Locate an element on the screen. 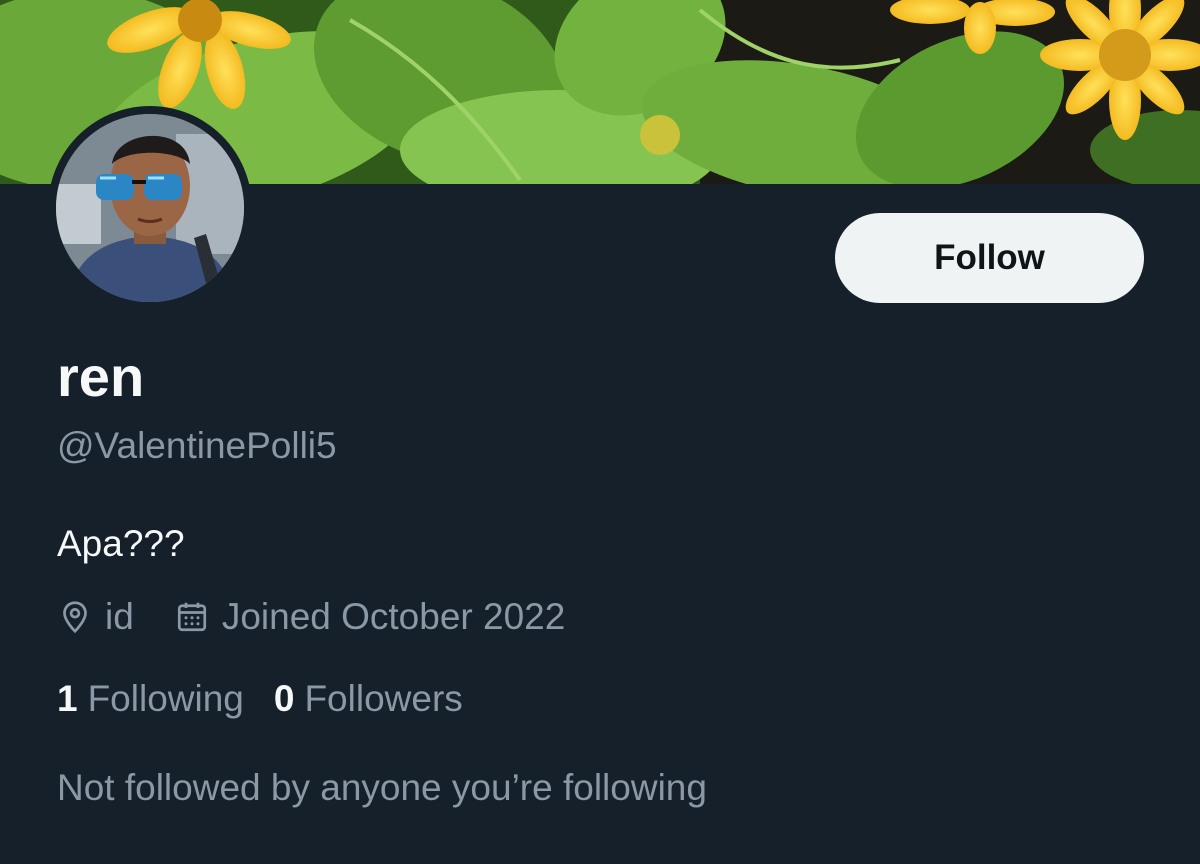 The image size is (1200, 864). location-text: id is located at coordinates (119, 617).